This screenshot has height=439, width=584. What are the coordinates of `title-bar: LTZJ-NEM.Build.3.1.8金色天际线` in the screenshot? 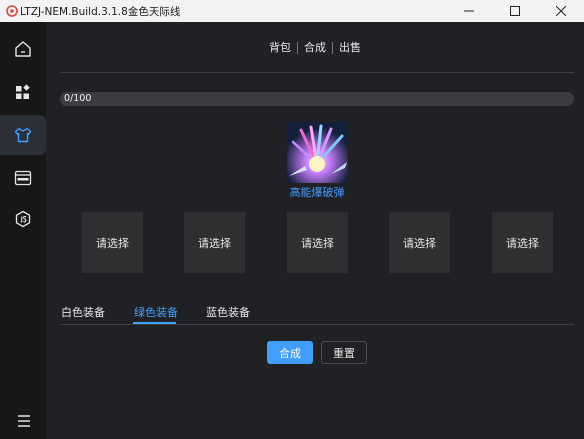 It's located at (292, 11).